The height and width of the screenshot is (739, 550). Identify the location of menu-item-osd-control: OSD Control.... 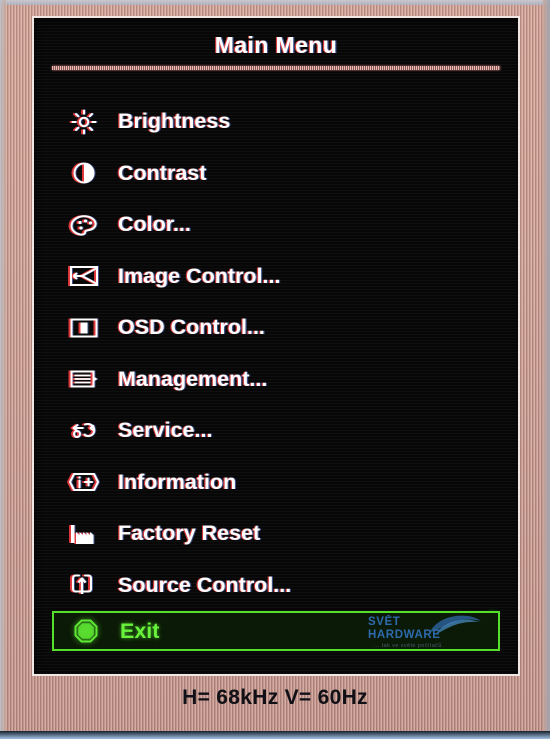
(276, 328).